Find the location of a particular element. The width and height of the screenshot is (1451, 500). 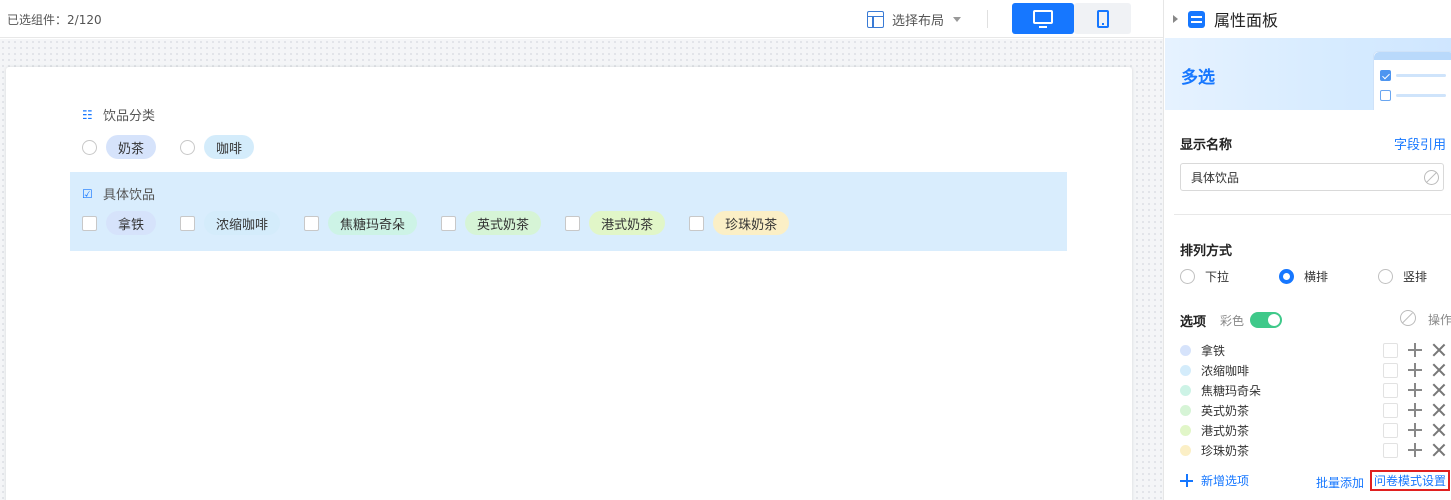

option-name: 浓缩咖啡 is located at coordinates (1225, 370).